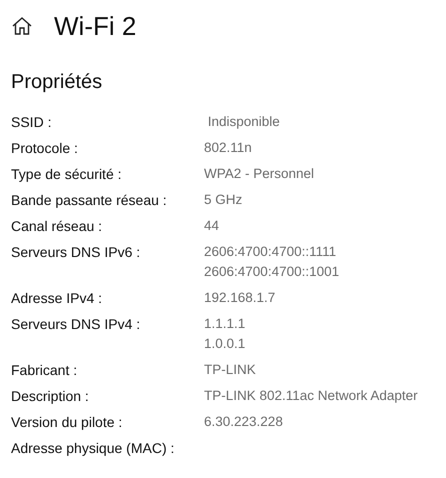 The image size is (446, 478). I want to click on property-value: TP-LINK, so click(230, 370).